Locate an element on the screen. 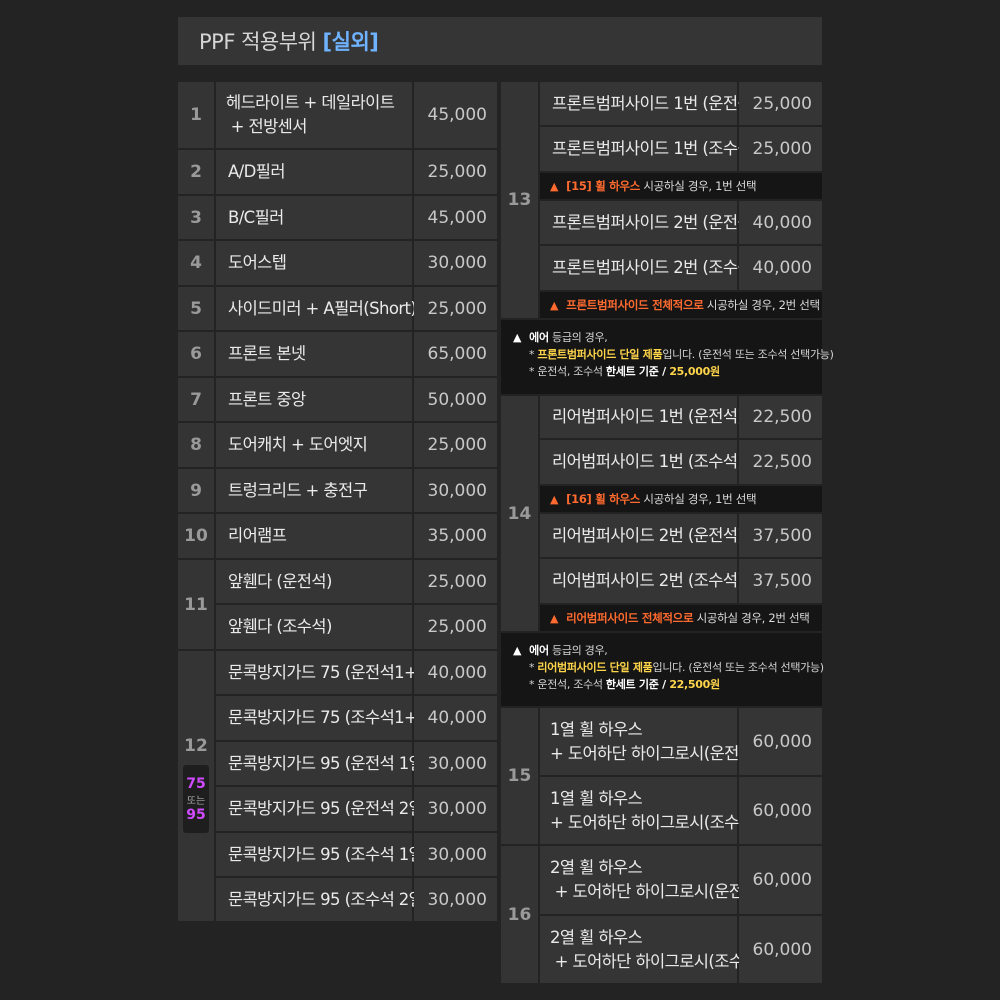 Image resolution: width=1000 pixels, height=1000 pixels. item-name: 프론트범퍼사이드 2번 (조수석) is located at coordinates (649, 268).